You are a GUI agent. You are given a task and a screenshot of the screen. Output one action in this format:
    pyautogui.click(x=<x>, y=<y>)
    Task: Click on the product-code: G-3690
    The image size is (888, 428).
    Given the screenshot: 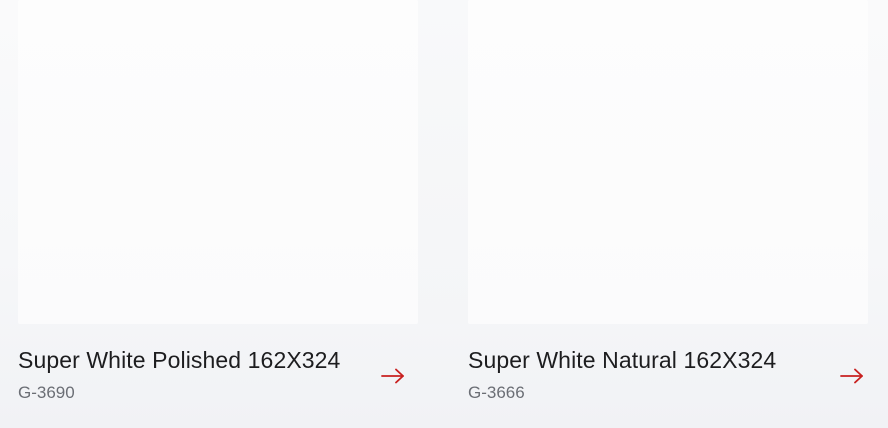 What is the action you would take?
    pyautogui.click(x=46, y=392)
    